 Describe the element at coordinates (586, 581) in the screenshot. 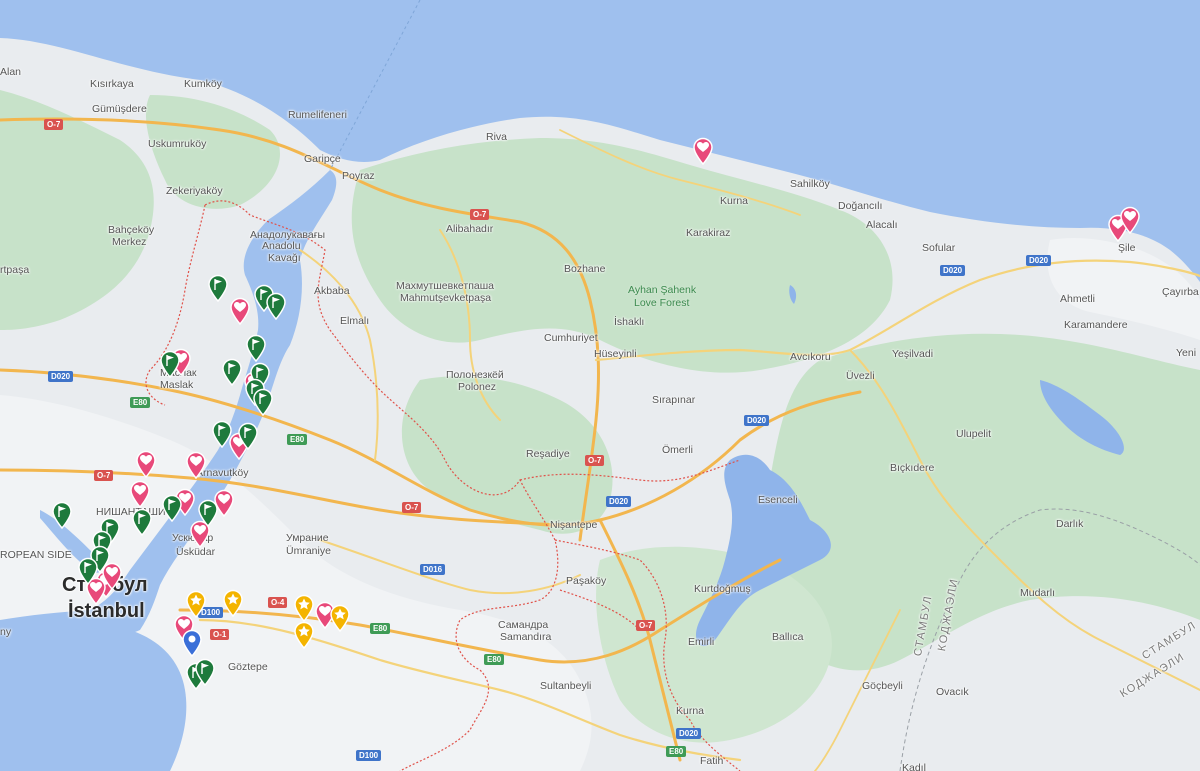

I see `place-label-pasakoy: Paşaköy` at that location.